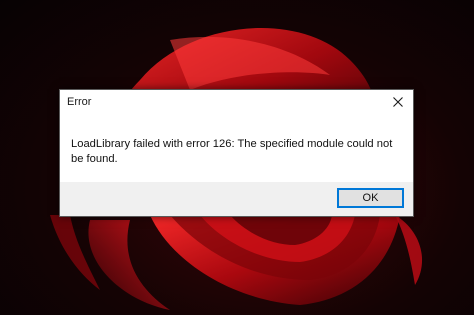 This screenshot has width=474, height=315. What do you see at coordinates (236, 103) in the screenshot?
I see `dialog-title-bar: Error` at bounding box center [236, 103].